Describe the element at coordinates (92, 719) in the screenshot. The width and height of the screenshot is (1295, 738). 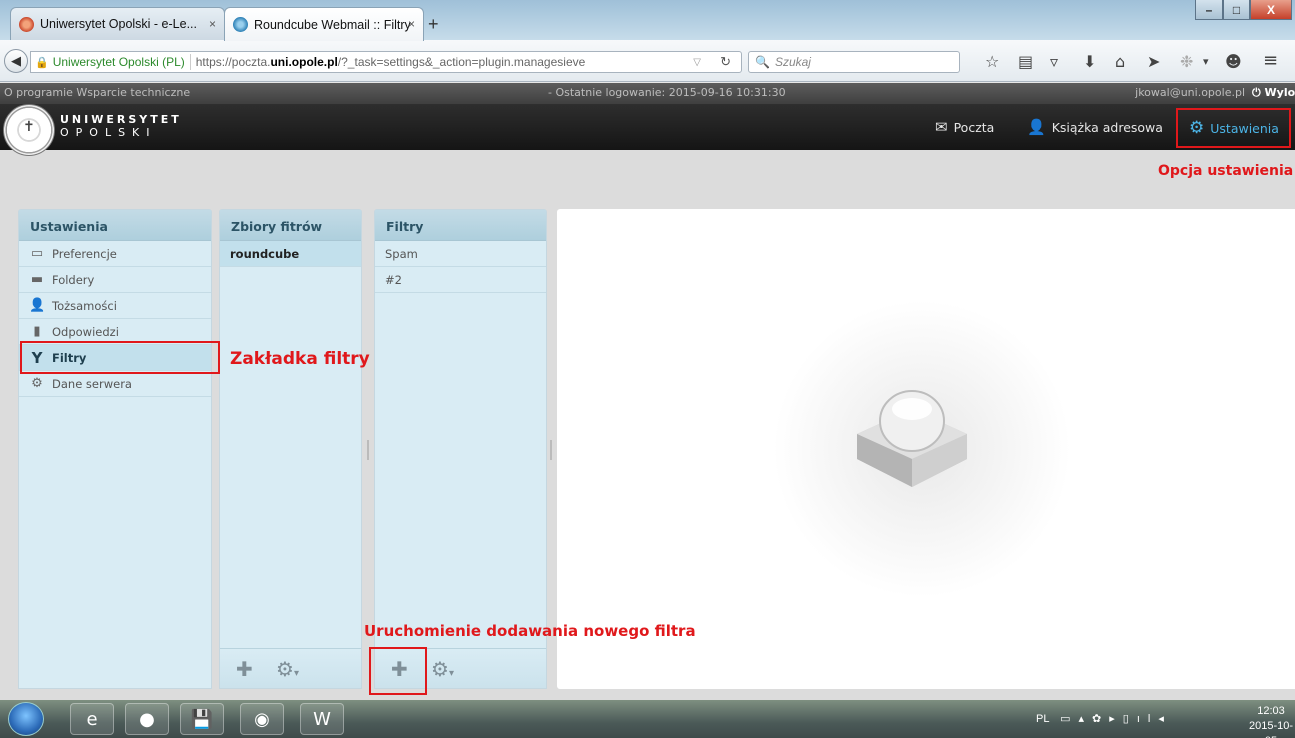
I see `ie-app-icon: e` at that location.